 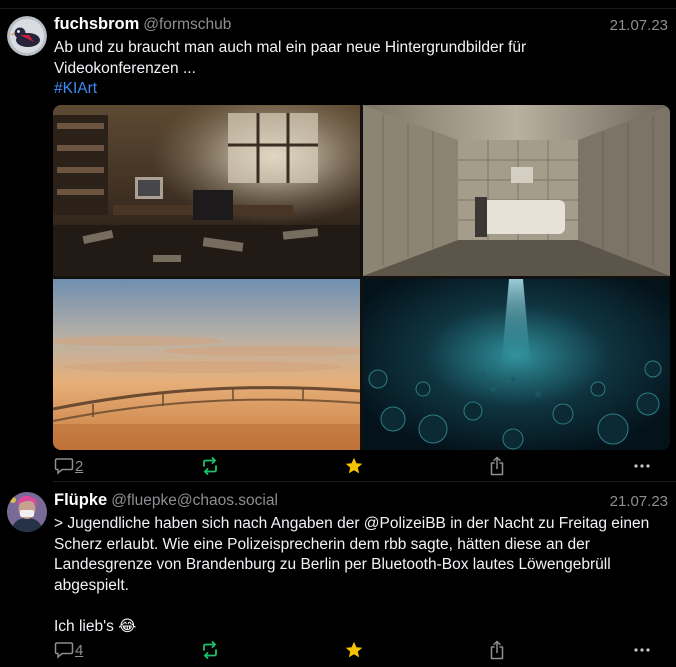 What do you see at coordinates (516, 190) in the screenshot?
I see `padded-cell-image` at bounding box center [516, 190].